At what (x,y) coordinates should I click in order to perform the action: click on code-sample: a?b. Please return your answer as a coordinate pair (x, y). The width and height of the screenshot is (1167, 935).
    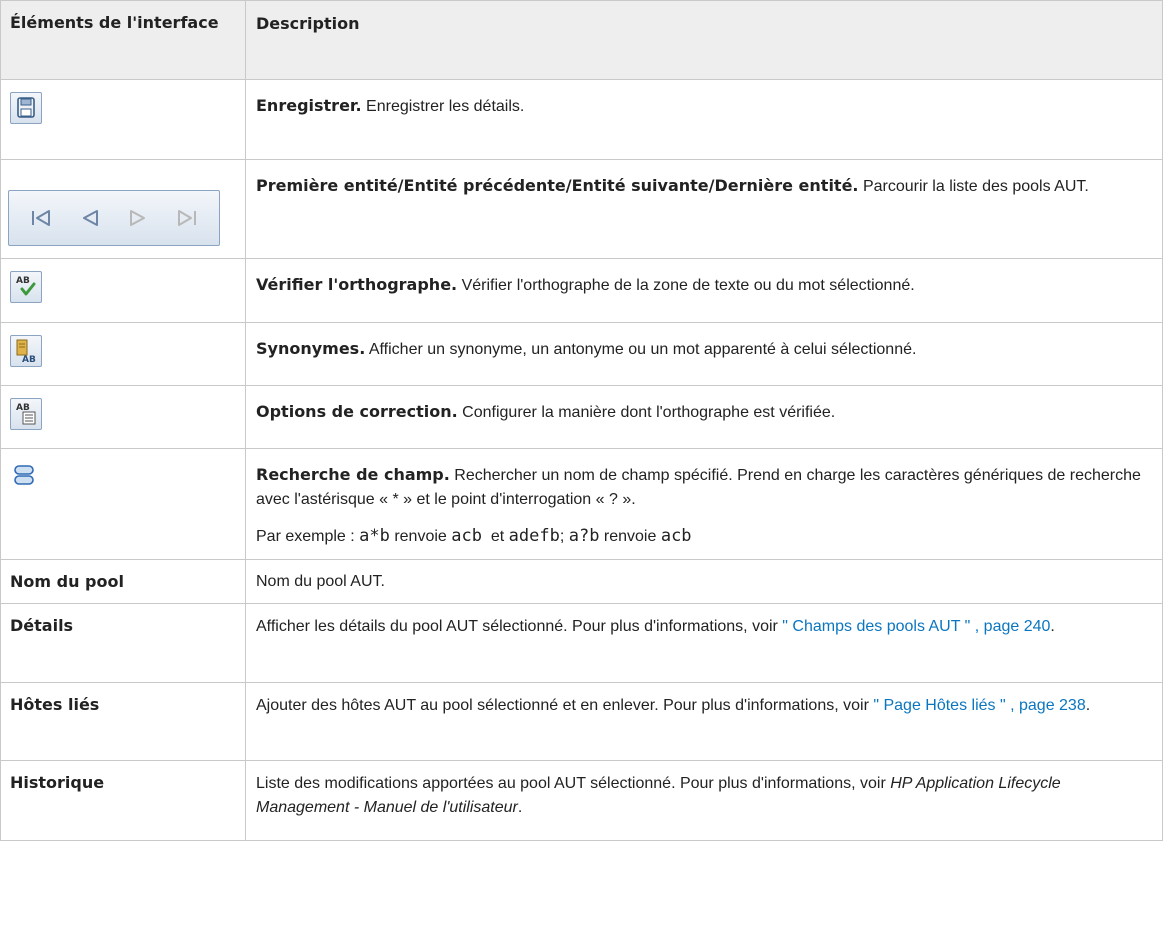
    Looking at the image, I should click on (584, 536).